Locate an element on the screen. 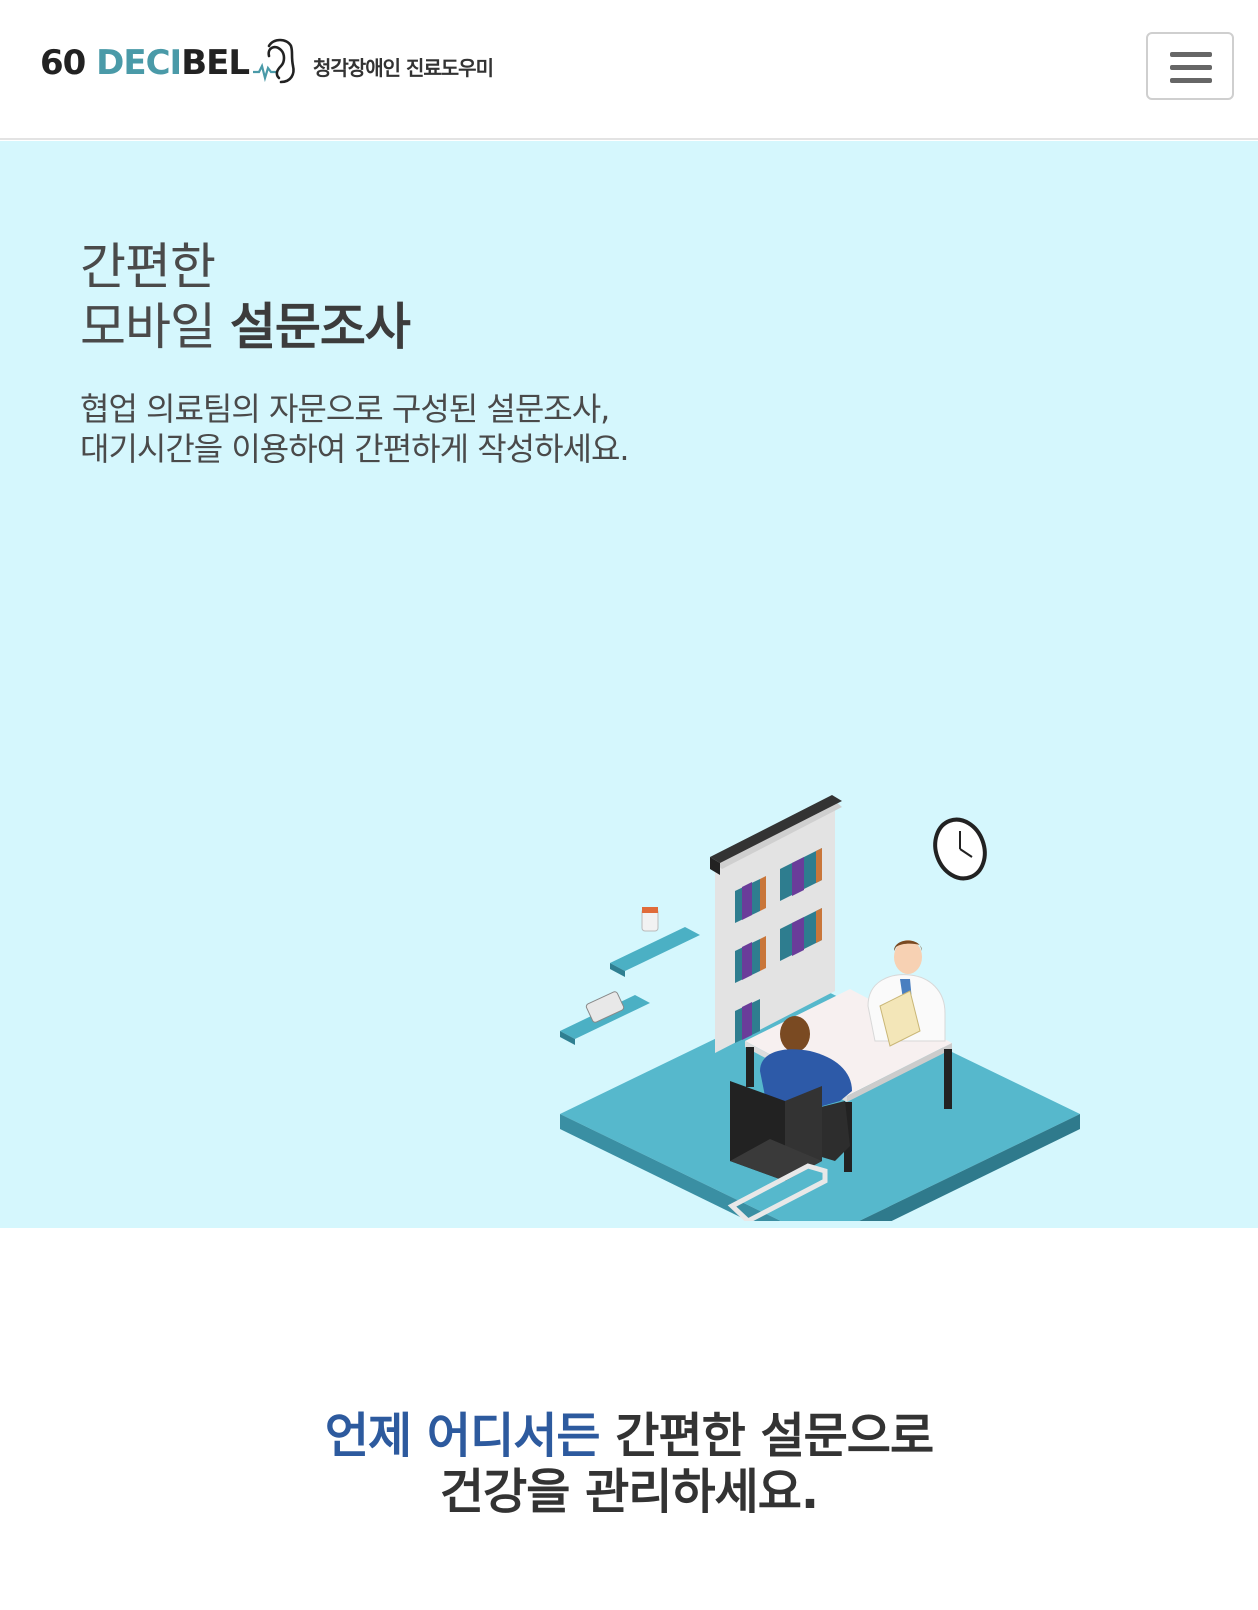 The height and width of the screenshot is (1610, 1258). promo-title-accent: 언제 어디서든 is located at coordinates (462, 1436).